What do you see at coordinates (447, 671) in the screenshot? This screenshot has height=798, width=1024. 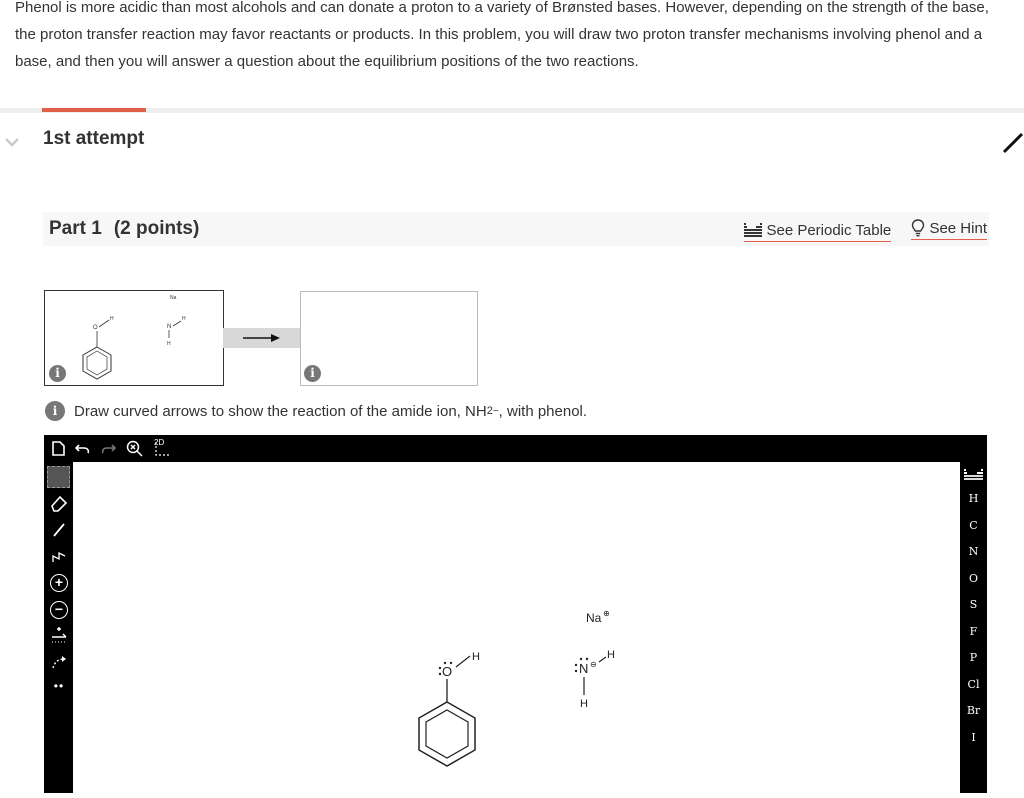 I see `oxygen-label: O` at bounding box center [447, 671].